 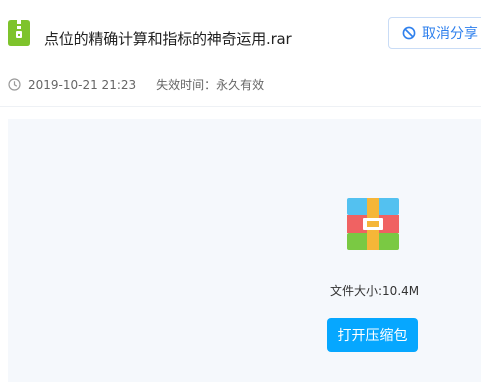 I want to click on archive-icon, so click(x=373, y=224).